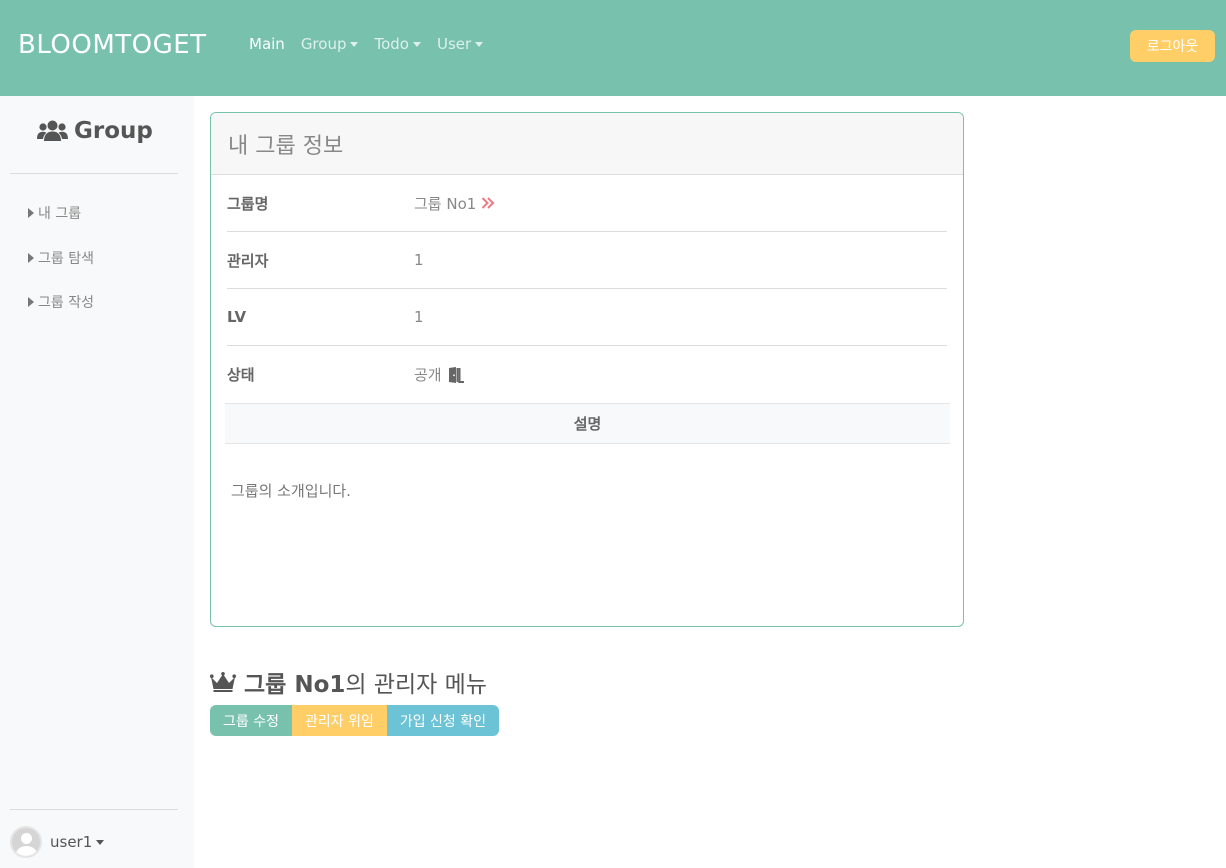  I want to click on user-dropdown: user1, so click(57, 842).